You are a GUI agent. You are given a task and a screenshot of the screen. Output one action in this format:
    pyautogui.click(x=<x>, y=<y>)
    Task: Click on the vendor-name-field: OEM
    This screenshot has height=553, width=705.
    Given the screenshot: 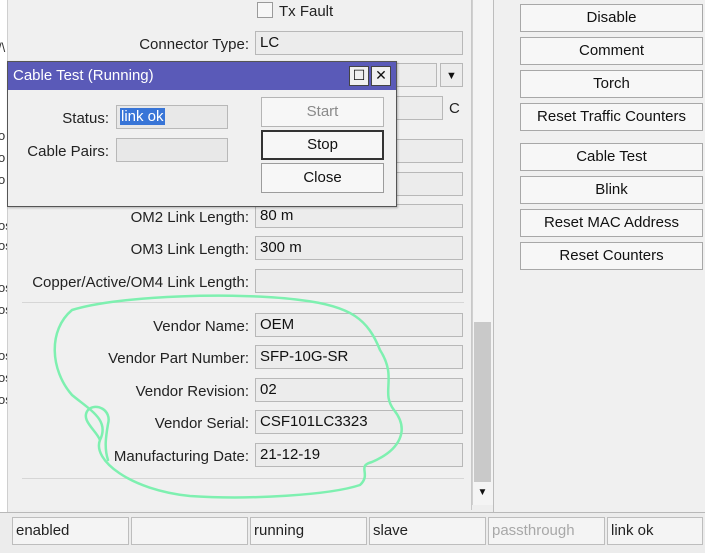 What is the action you would take?
    pyautogui.click(x=359, y=325)
    